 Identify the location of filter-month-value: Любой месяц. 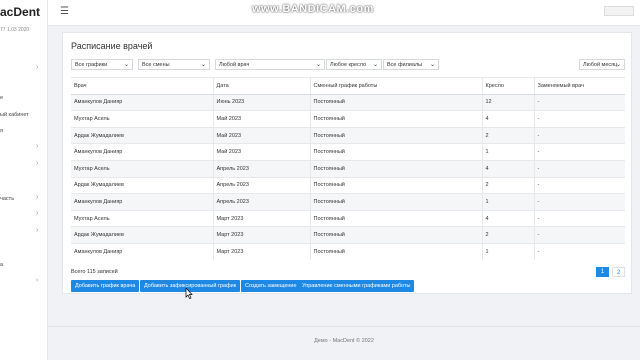
(600, 65).